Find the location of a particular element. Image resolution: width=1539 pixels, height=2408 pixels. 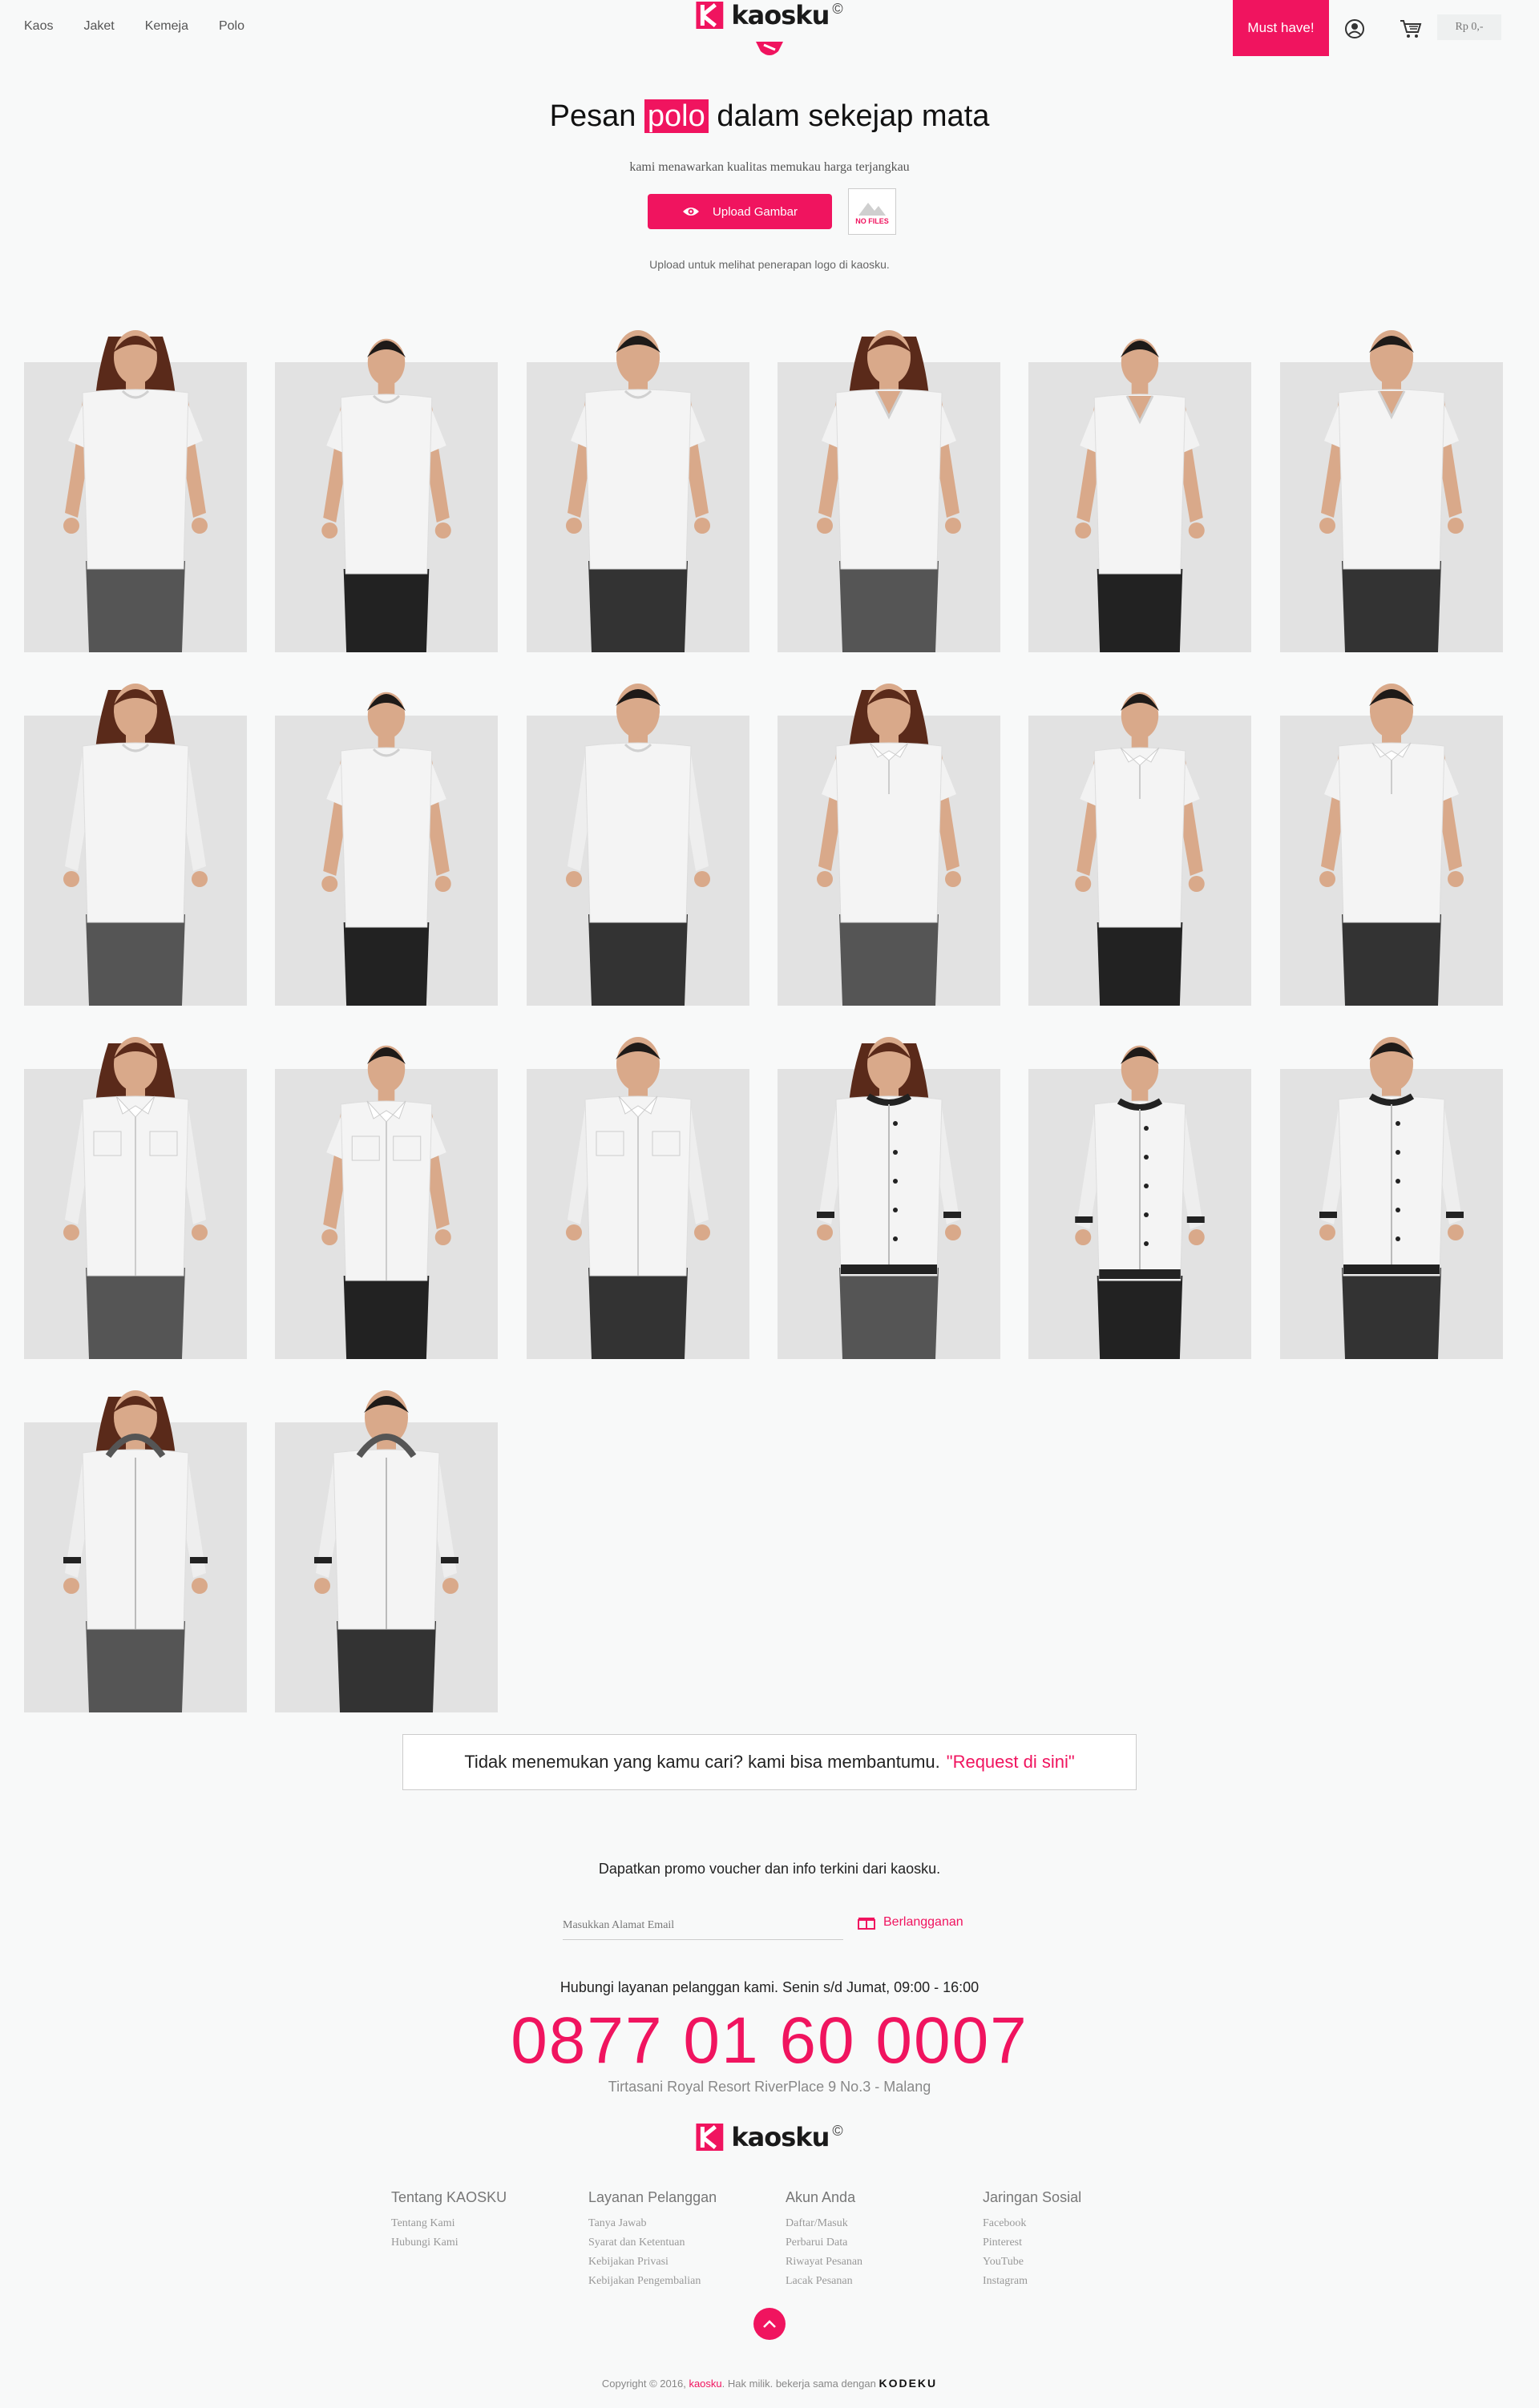

cart-svg is located at coordinates (1411, 29).